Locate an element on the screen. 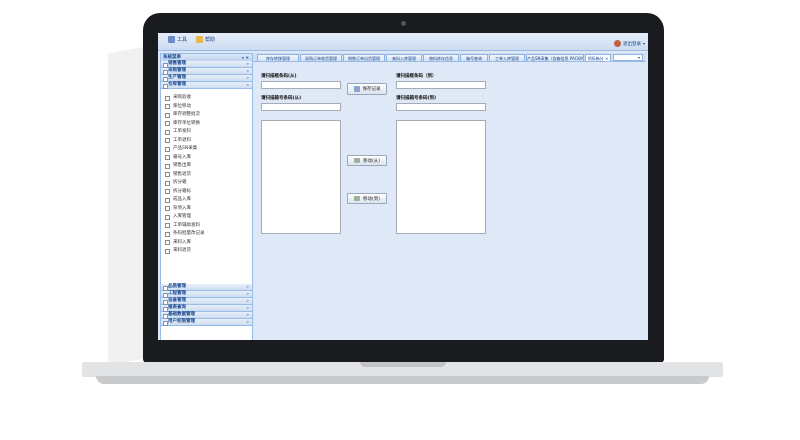 The width and height of the screenshot is (800, 440). from-barcode-input is located at coordinates (301, 107).